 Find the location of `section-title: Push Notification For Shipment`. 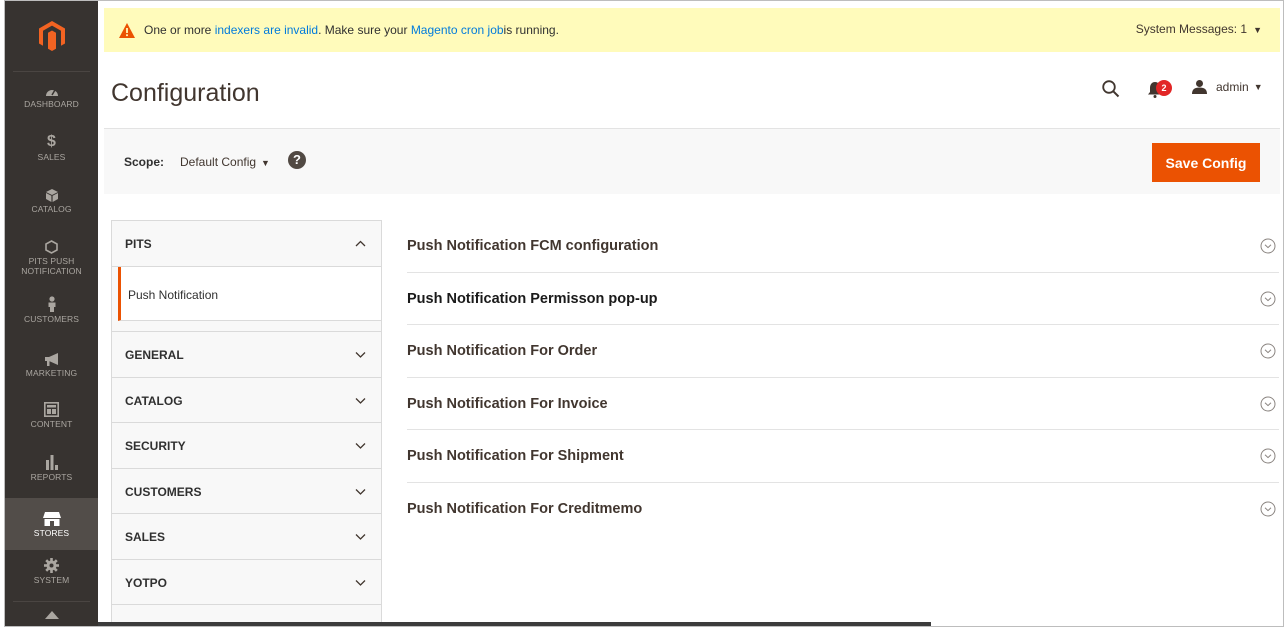

section-title: Push Notification For Shipment is located at coordinates (515, 456).